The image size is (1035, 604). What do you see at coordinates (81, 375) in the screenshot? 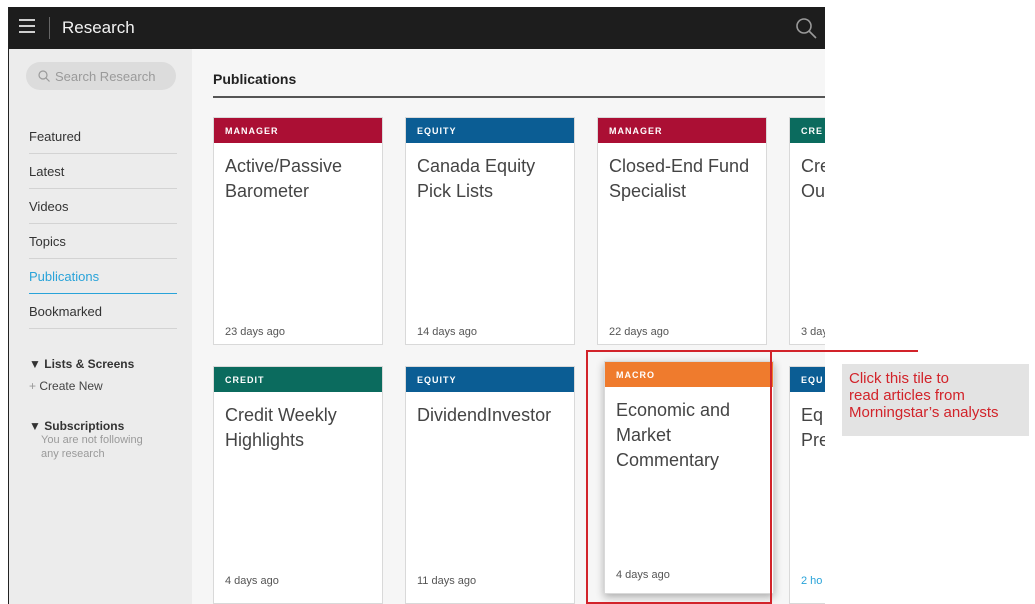
I see `lists-screens-section: ▼ Lists & Screens + Create New` at bounding box center [81, 375].